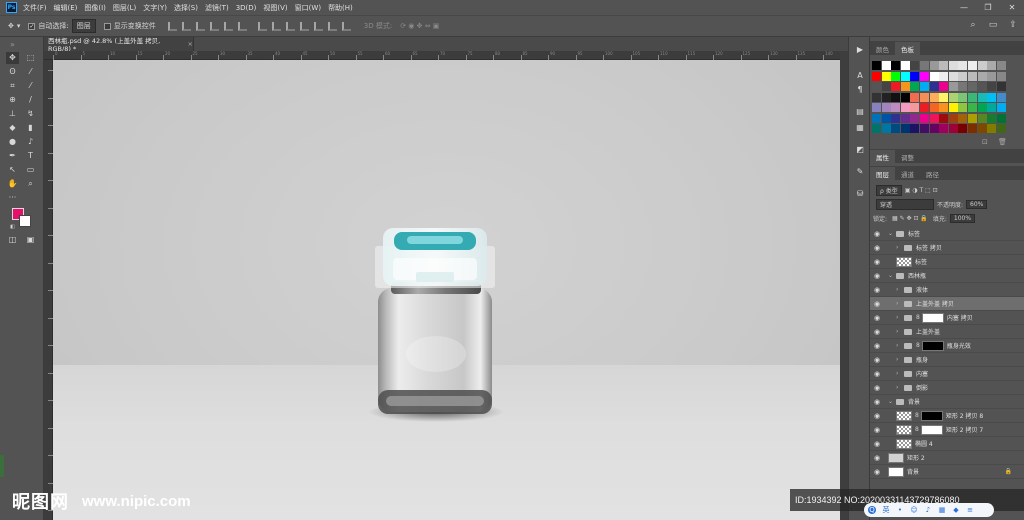  What do you see at coordinates (12, 72) in the screenshot?
I see `lasso-tool-icon: ʘ` at bounding box center [12, 72].